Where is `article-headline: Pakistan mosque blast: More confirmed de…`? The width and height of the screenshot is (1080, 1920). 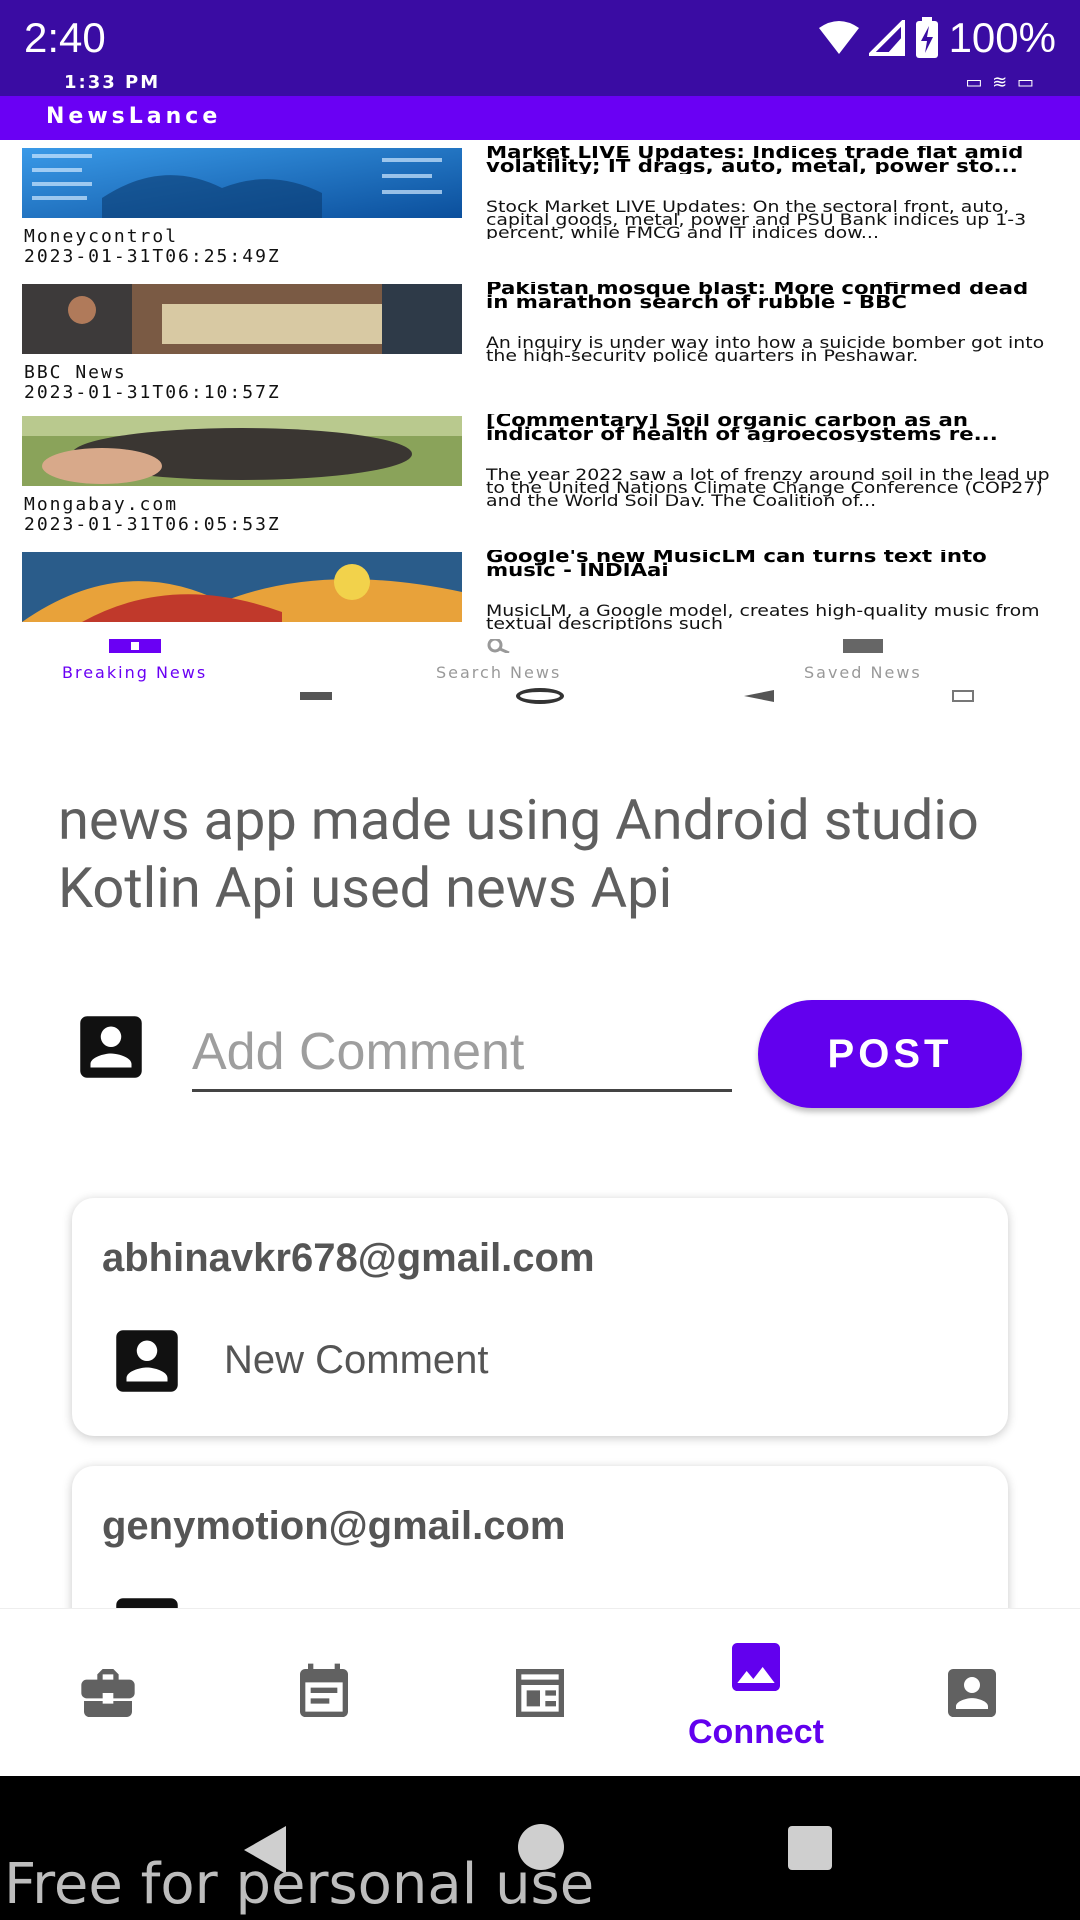 article-headline: Pakistan mosque blast: More confirmed de… is located at coordinates (757, 296).